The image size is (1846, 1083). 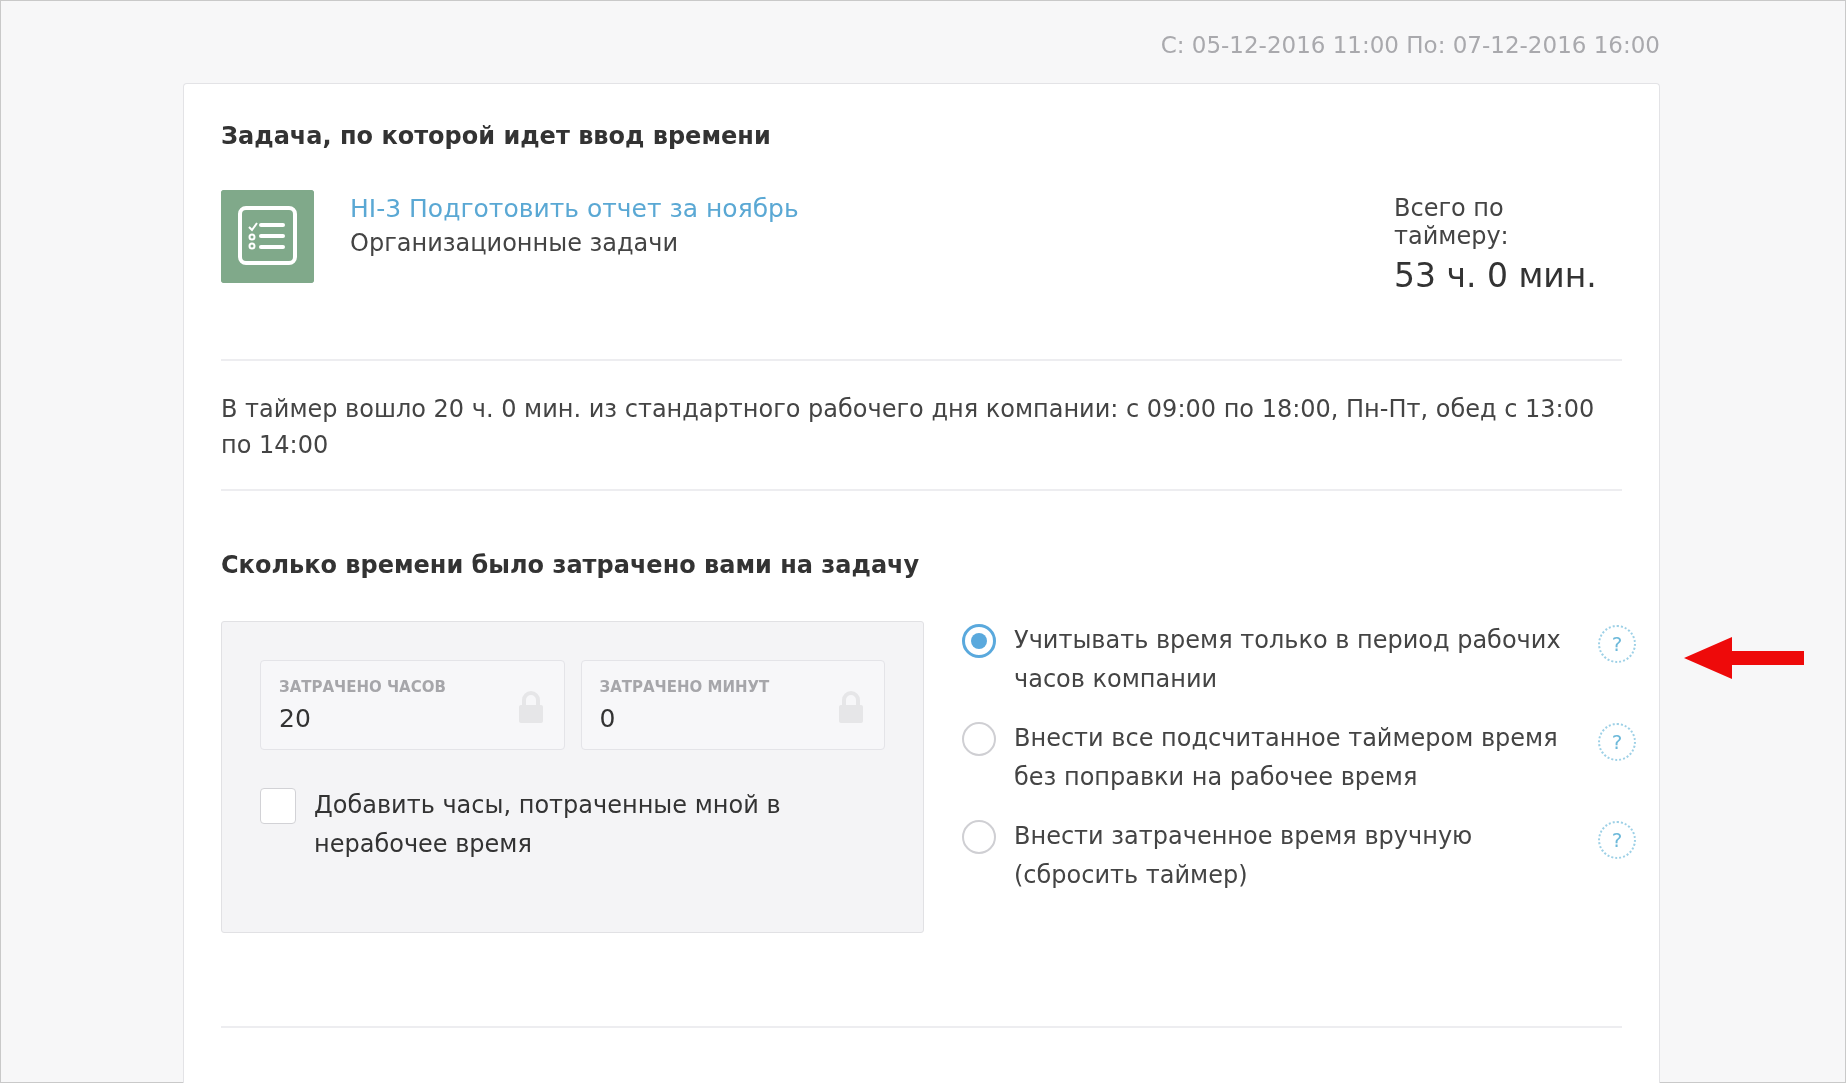 I want to click on field-label: ЗАТРАЧЕНО ЧАСОВ, so click(x=362, y=687).